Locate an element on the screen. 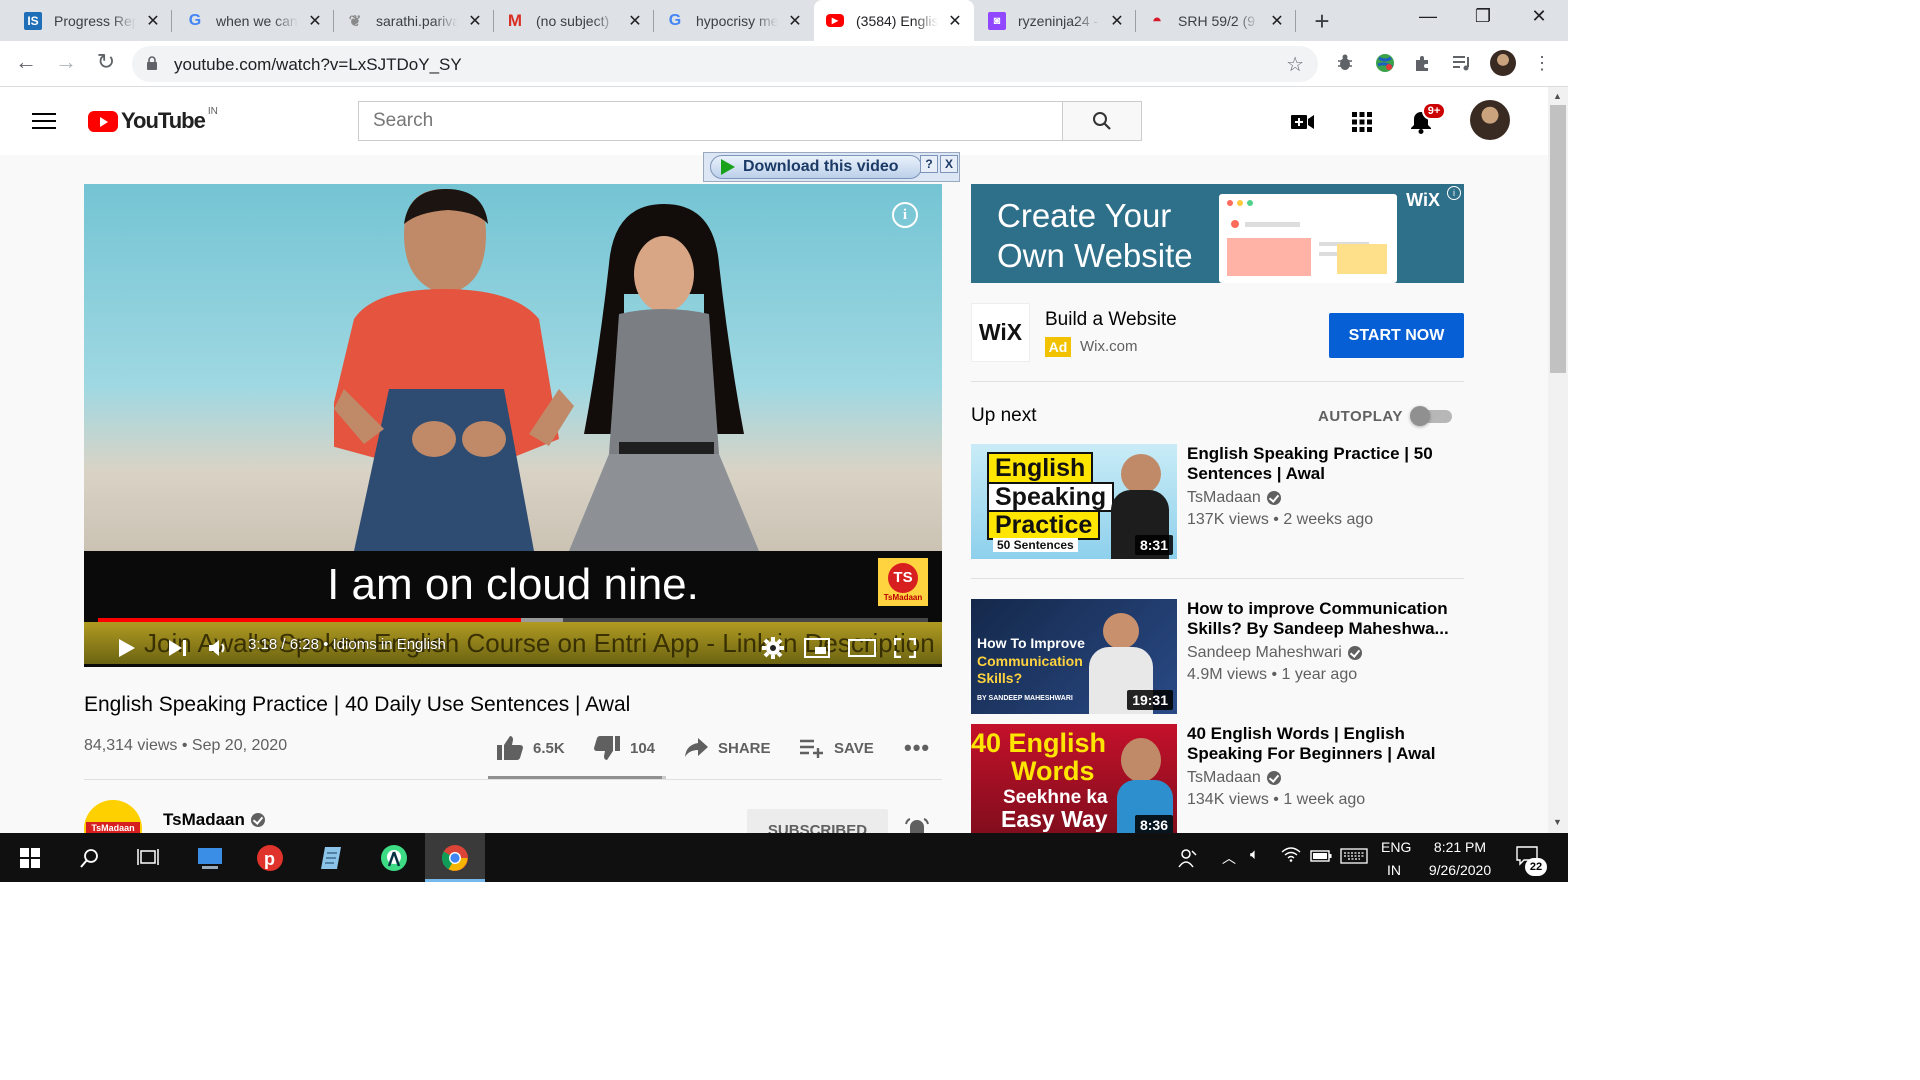 The width and height of the screenshot is (1920, 1080). new-tab-button: + is located at coordinates (1322, 21).